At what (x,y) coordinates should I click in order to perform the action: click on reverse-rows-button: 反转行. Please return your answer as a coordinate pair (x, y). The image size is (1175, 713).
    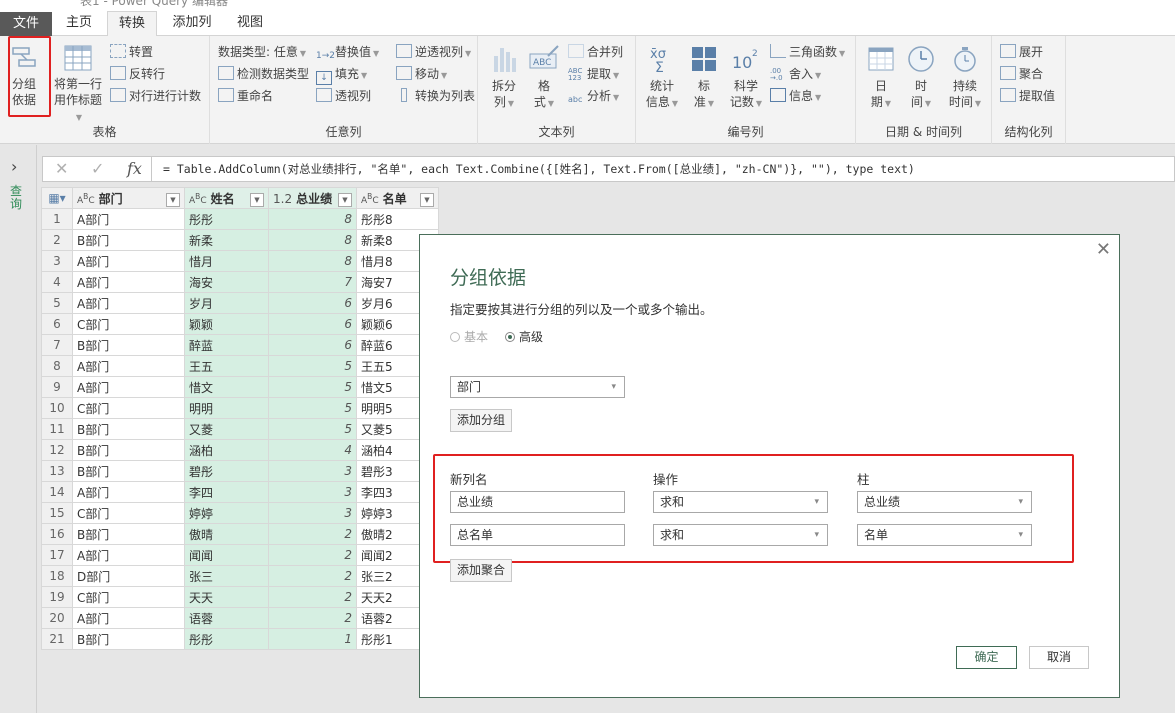
    Looking at the image, I should click on (137, 74).